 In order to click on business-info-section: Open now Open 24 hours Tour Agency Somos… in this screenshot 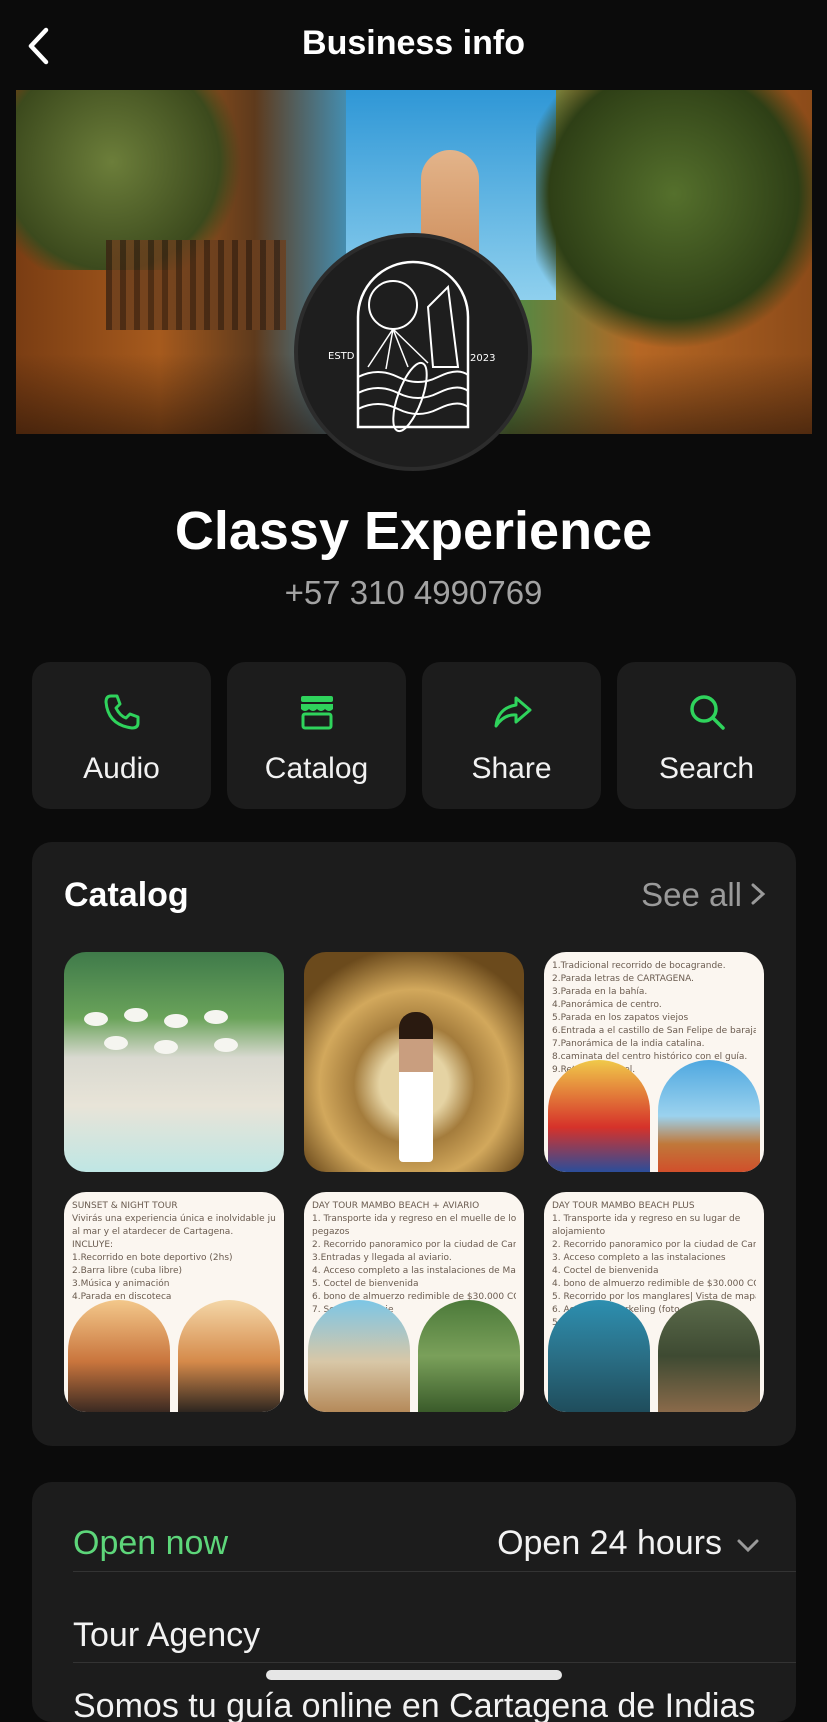, I will do `click(414, 1602)`.